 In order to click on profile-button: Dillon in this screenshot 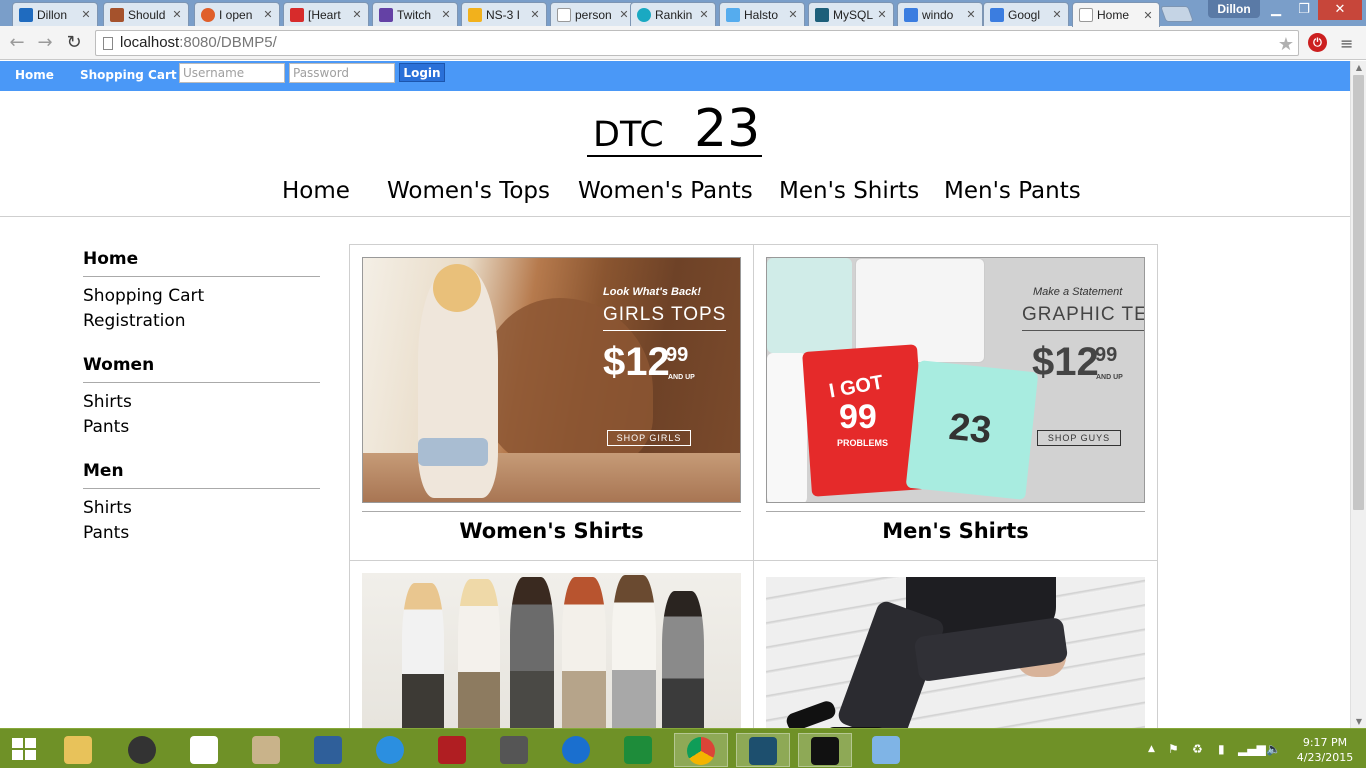, I will do `click(1234, 9)`.